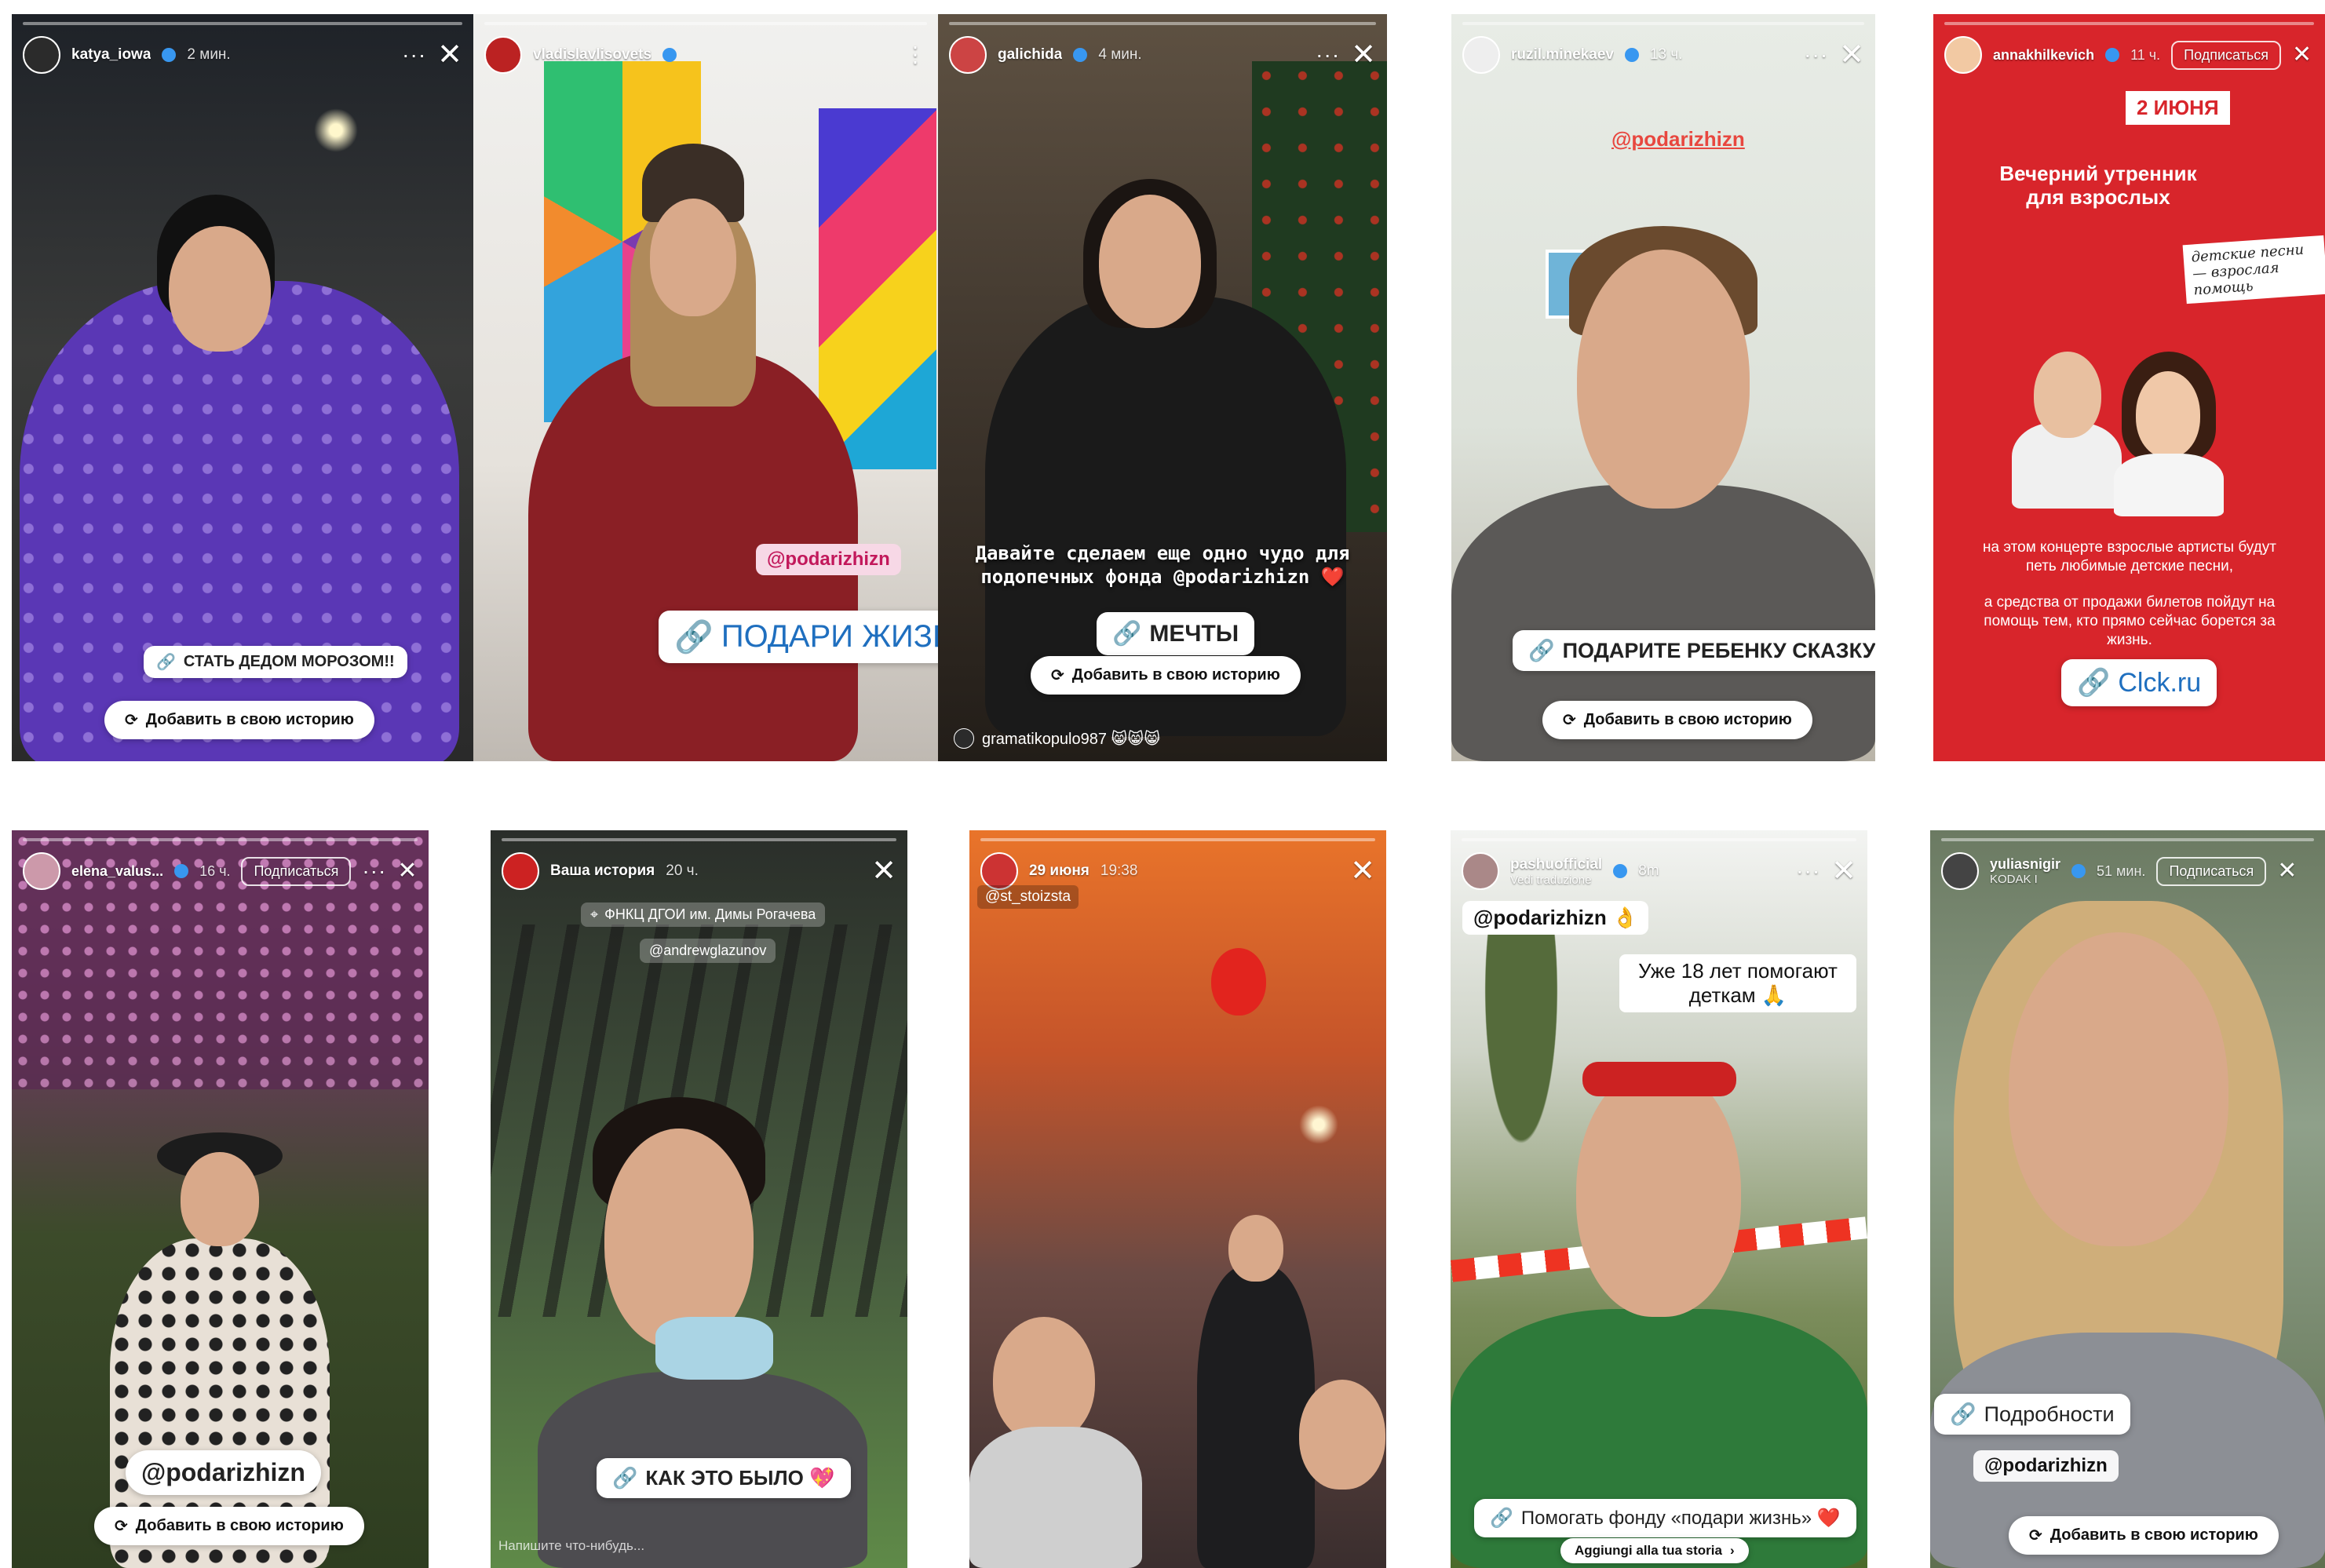 The height and width of the screenshot is (1568, 2325). Describe the element at coordinates (829, 636) in the screenshot. I see `sticker-label: ПОДАРИ ЖИЗНЬ` at that location.